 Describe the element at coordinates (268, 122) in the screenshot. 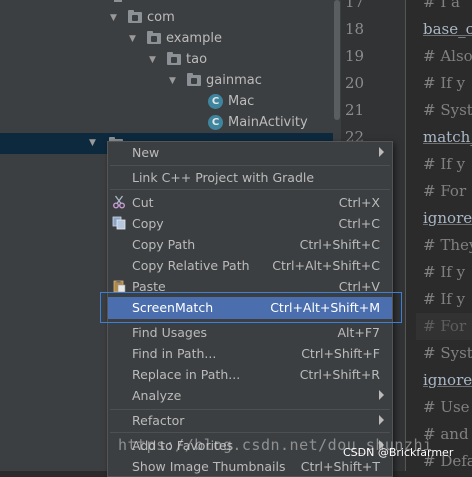

I see `tree-item-label: MainActivity` at that location.